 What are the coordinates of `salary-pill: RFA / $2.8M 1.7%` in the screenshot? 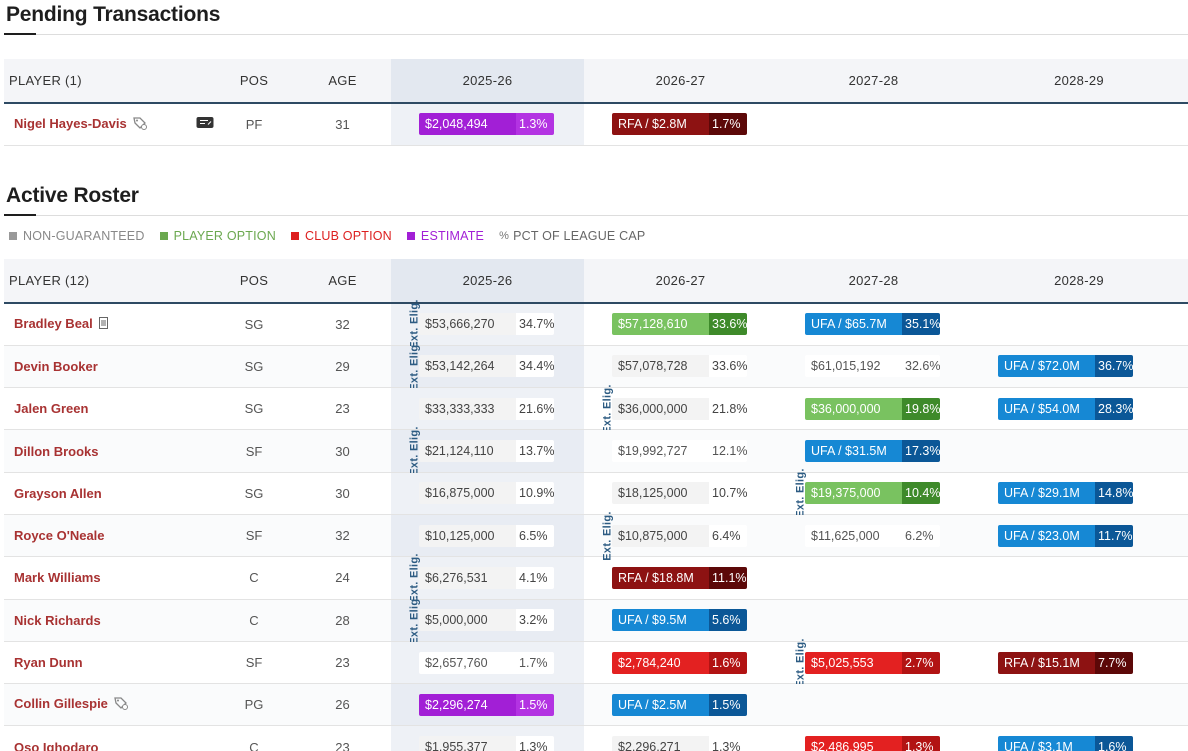 It's located at (679, 124).